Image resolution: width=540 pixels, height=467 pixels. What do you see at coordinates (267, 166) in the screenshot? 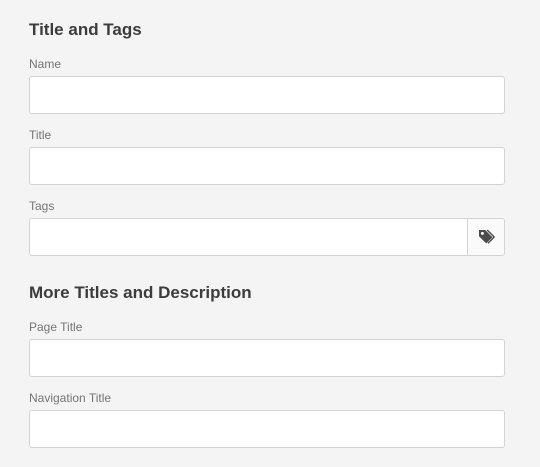
I see `title-input` at bounding box center [267, 166].